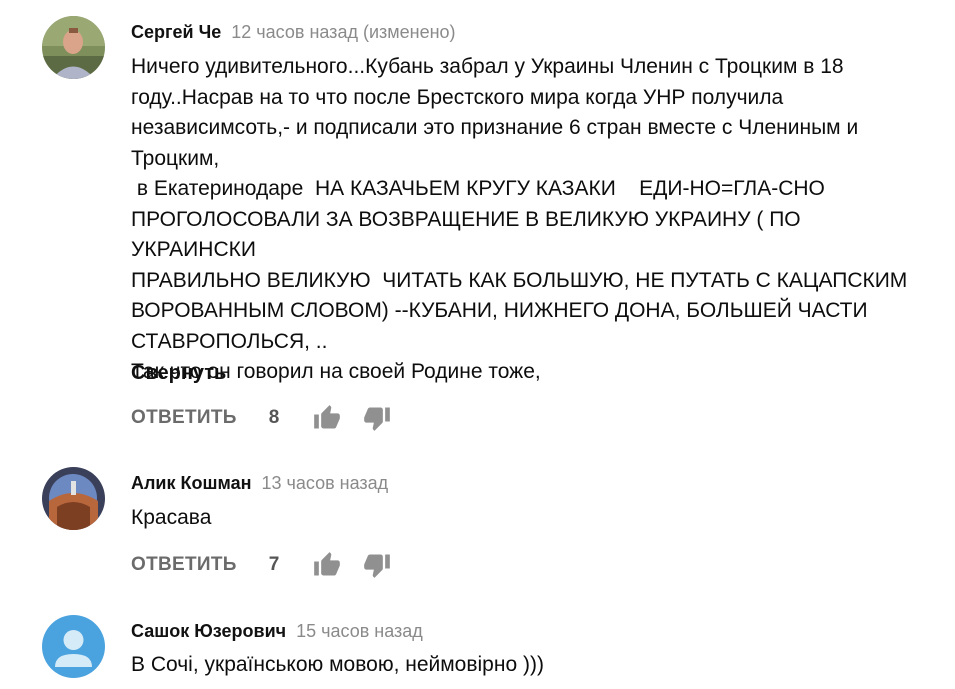 The width and height of the screenshot is (955, 689). I want to click on comment-header: Алик Кошман 13 часов назад, so click(259, 483).